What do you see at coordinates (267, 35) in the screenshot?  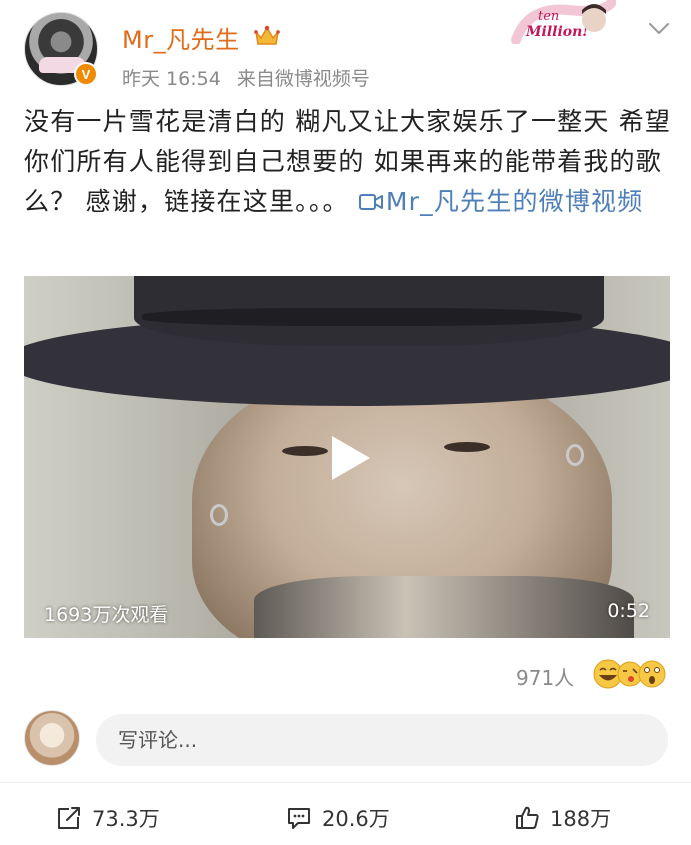 I see `crown-icon` at bounding box center [267, 35].